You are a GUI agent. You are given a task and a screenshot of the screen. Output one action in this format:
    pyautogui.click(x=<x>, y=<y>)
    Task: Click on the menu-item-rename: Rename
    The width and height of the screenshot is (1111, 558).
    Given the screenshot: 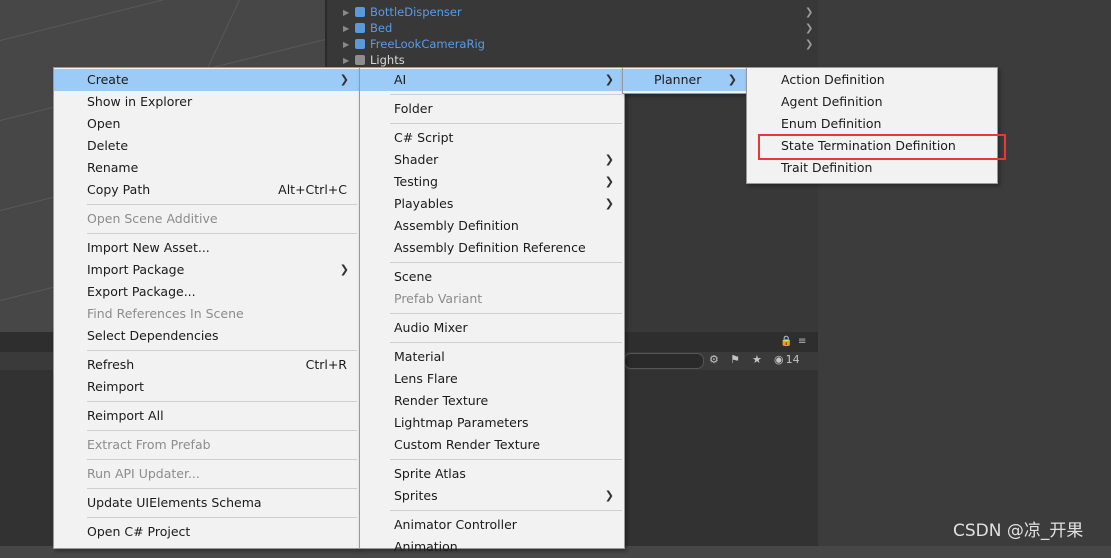 What is the action you would take?
    pyautogui.click(x=206, y=168)
    